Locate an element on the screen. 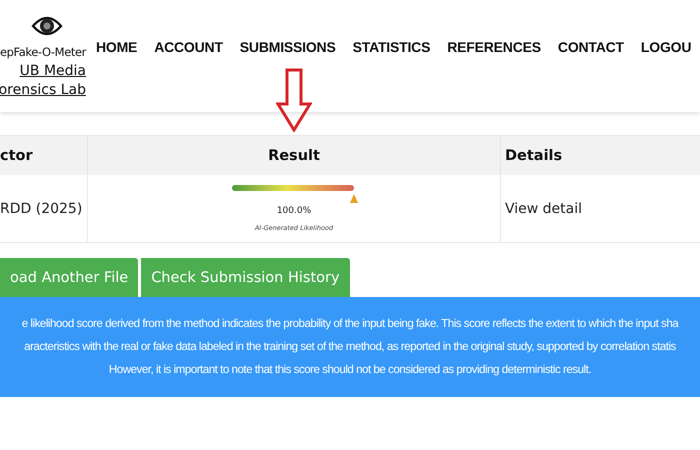  detector-cell: RDD (2025) is located at coordinates (44, 208).